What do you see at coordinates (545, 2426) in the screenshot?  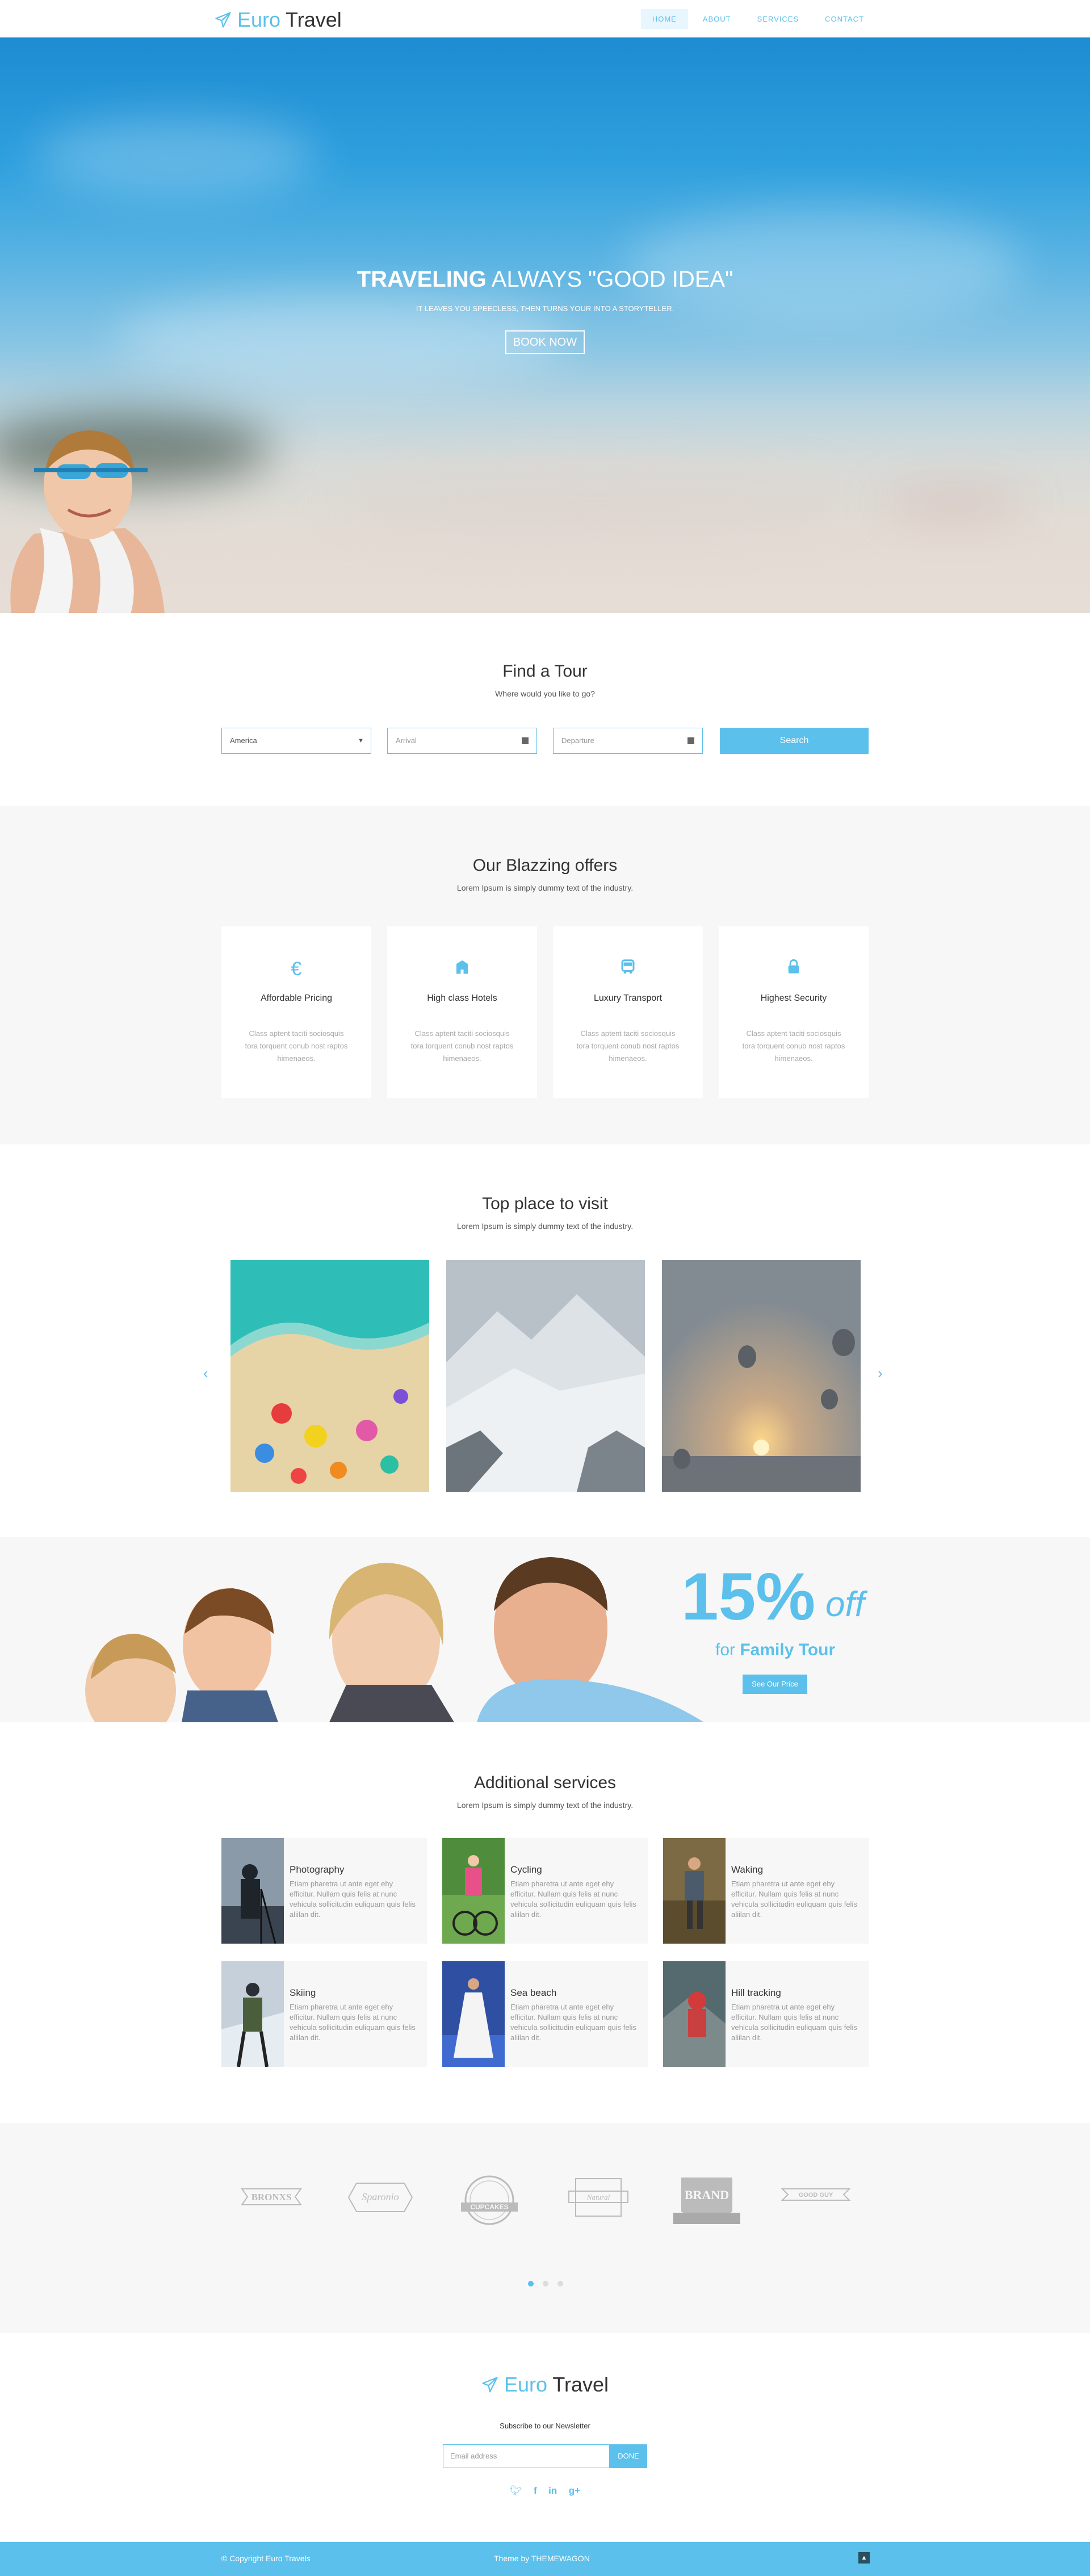 I see `newsletter-label: Subscribe to our Newsletter` at bounding box center [545, 2426].